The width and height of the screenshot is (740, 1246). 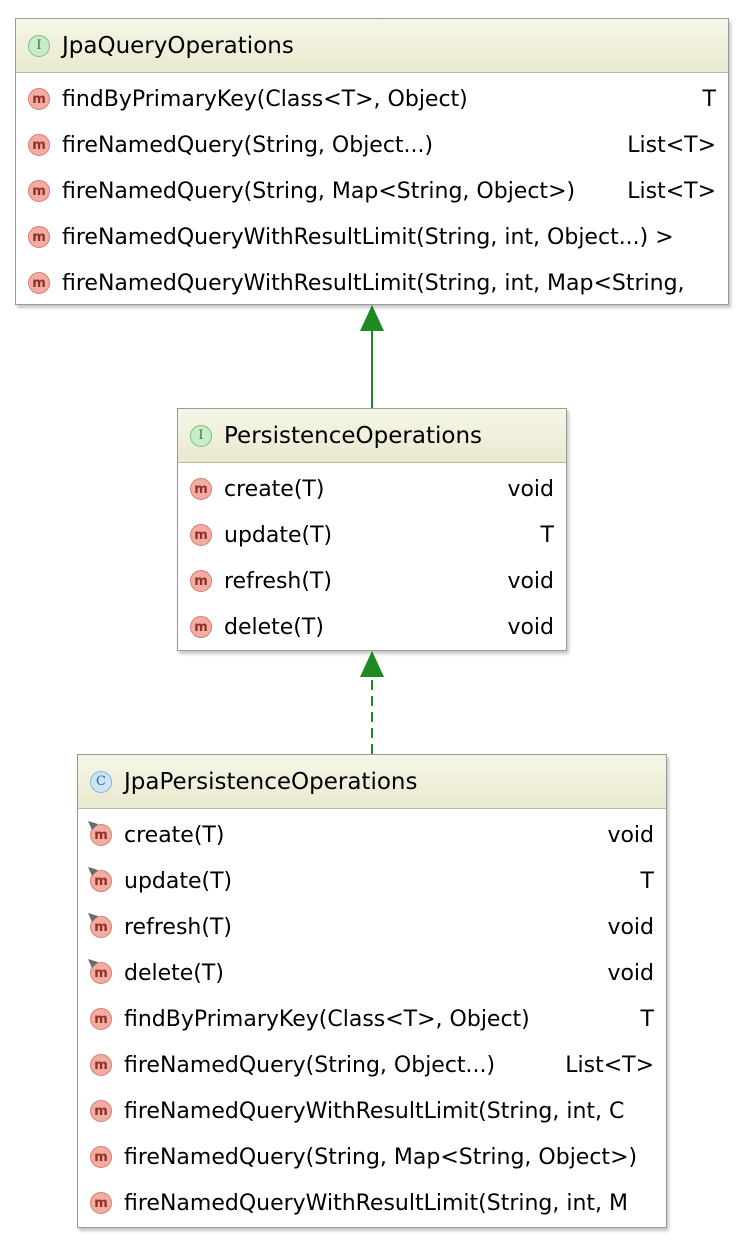 I want to click on box-header: I JpaQueryOperations, so click(x=372, y=46).